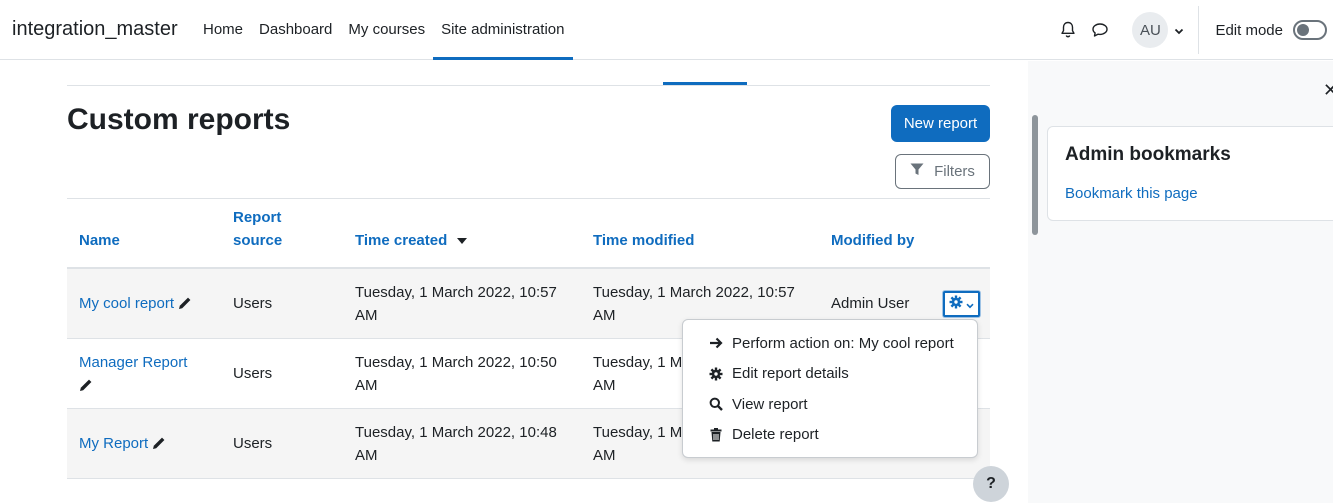 This screenshot has height=503, width=1333. Describe the element at coordinates (257, 229) in the screenshot. I see `header-report-source: Report source` at that location.